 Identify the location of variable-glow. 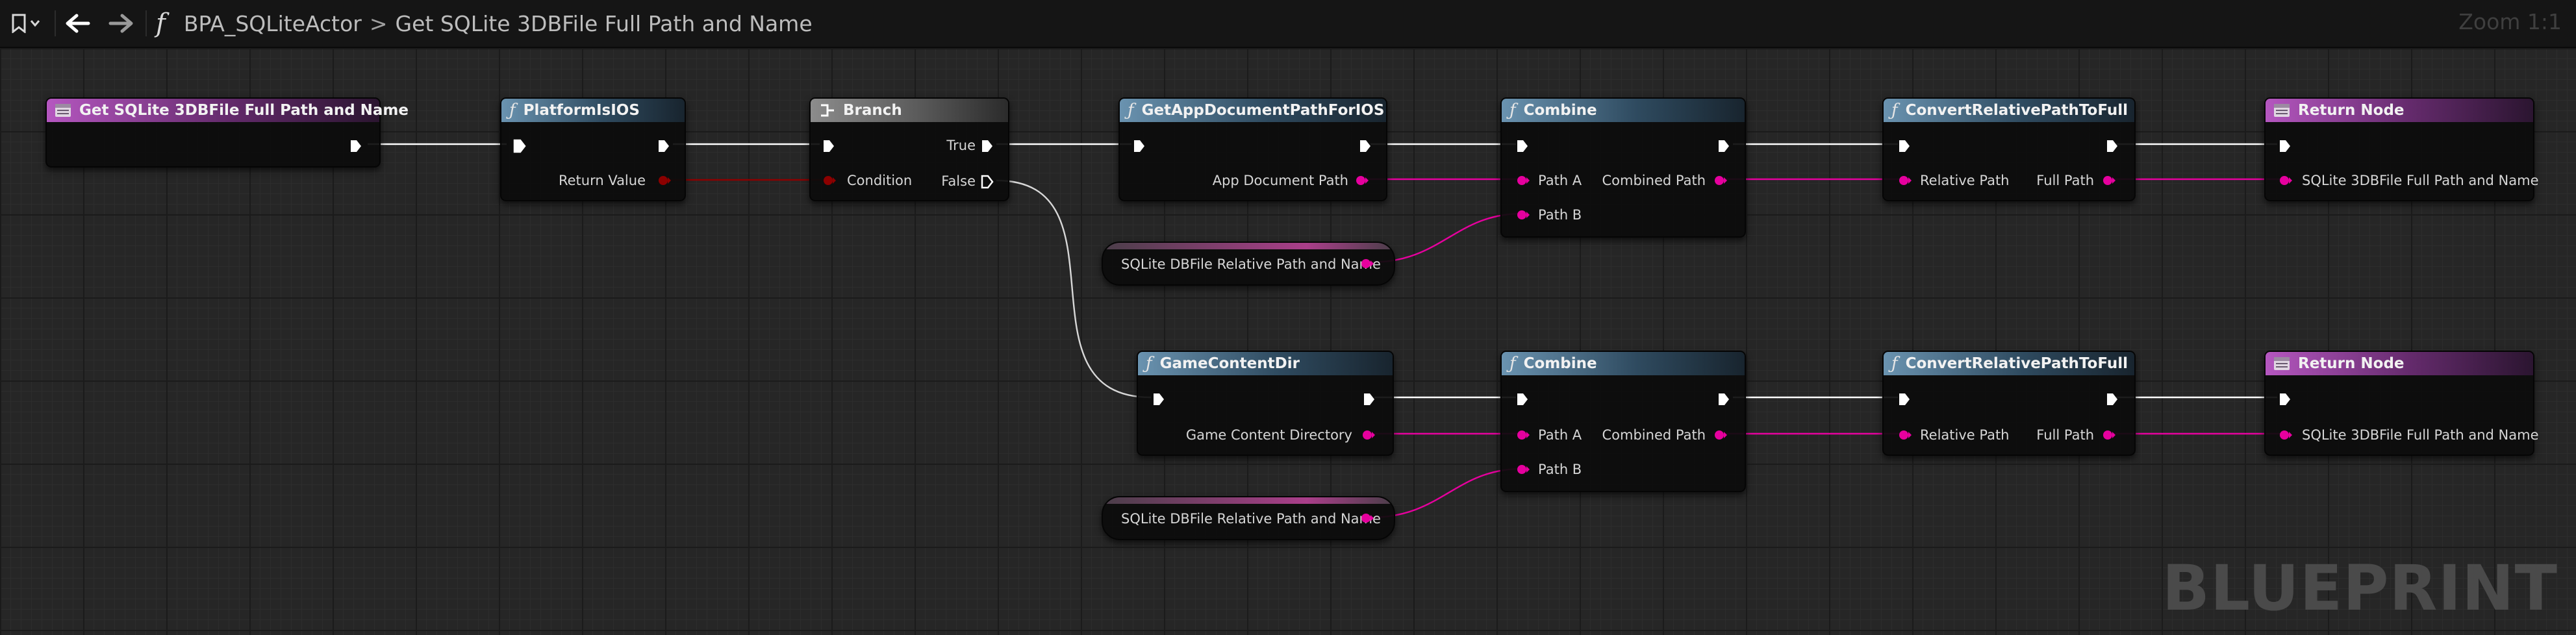
(1248, 500).